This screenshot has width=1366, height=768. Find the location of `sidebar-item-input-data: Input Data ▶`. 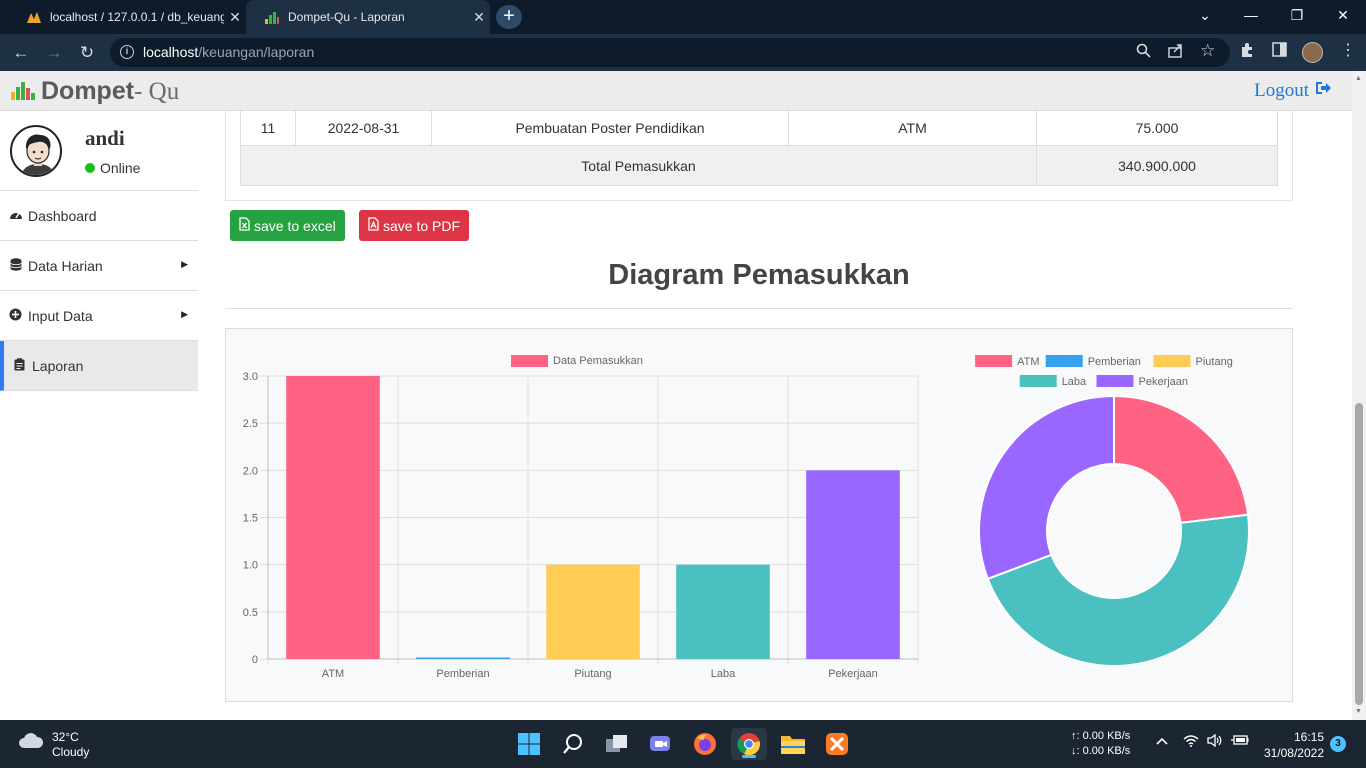

sidebar-item-input-data: Input Data ▶ is located at coordinates (99, 316).